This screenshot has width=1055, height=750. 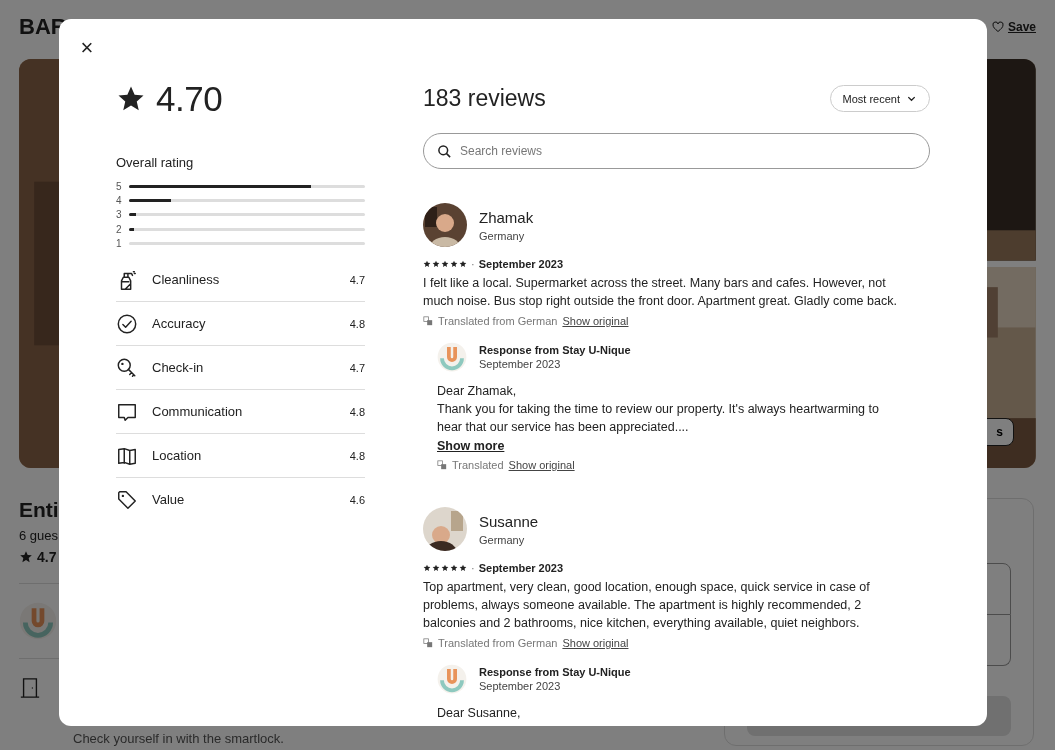 What do you see at coordinates (676, 151) in the screenshot?
I see `search-field: Search reviews` at bounding box center [676, 151].